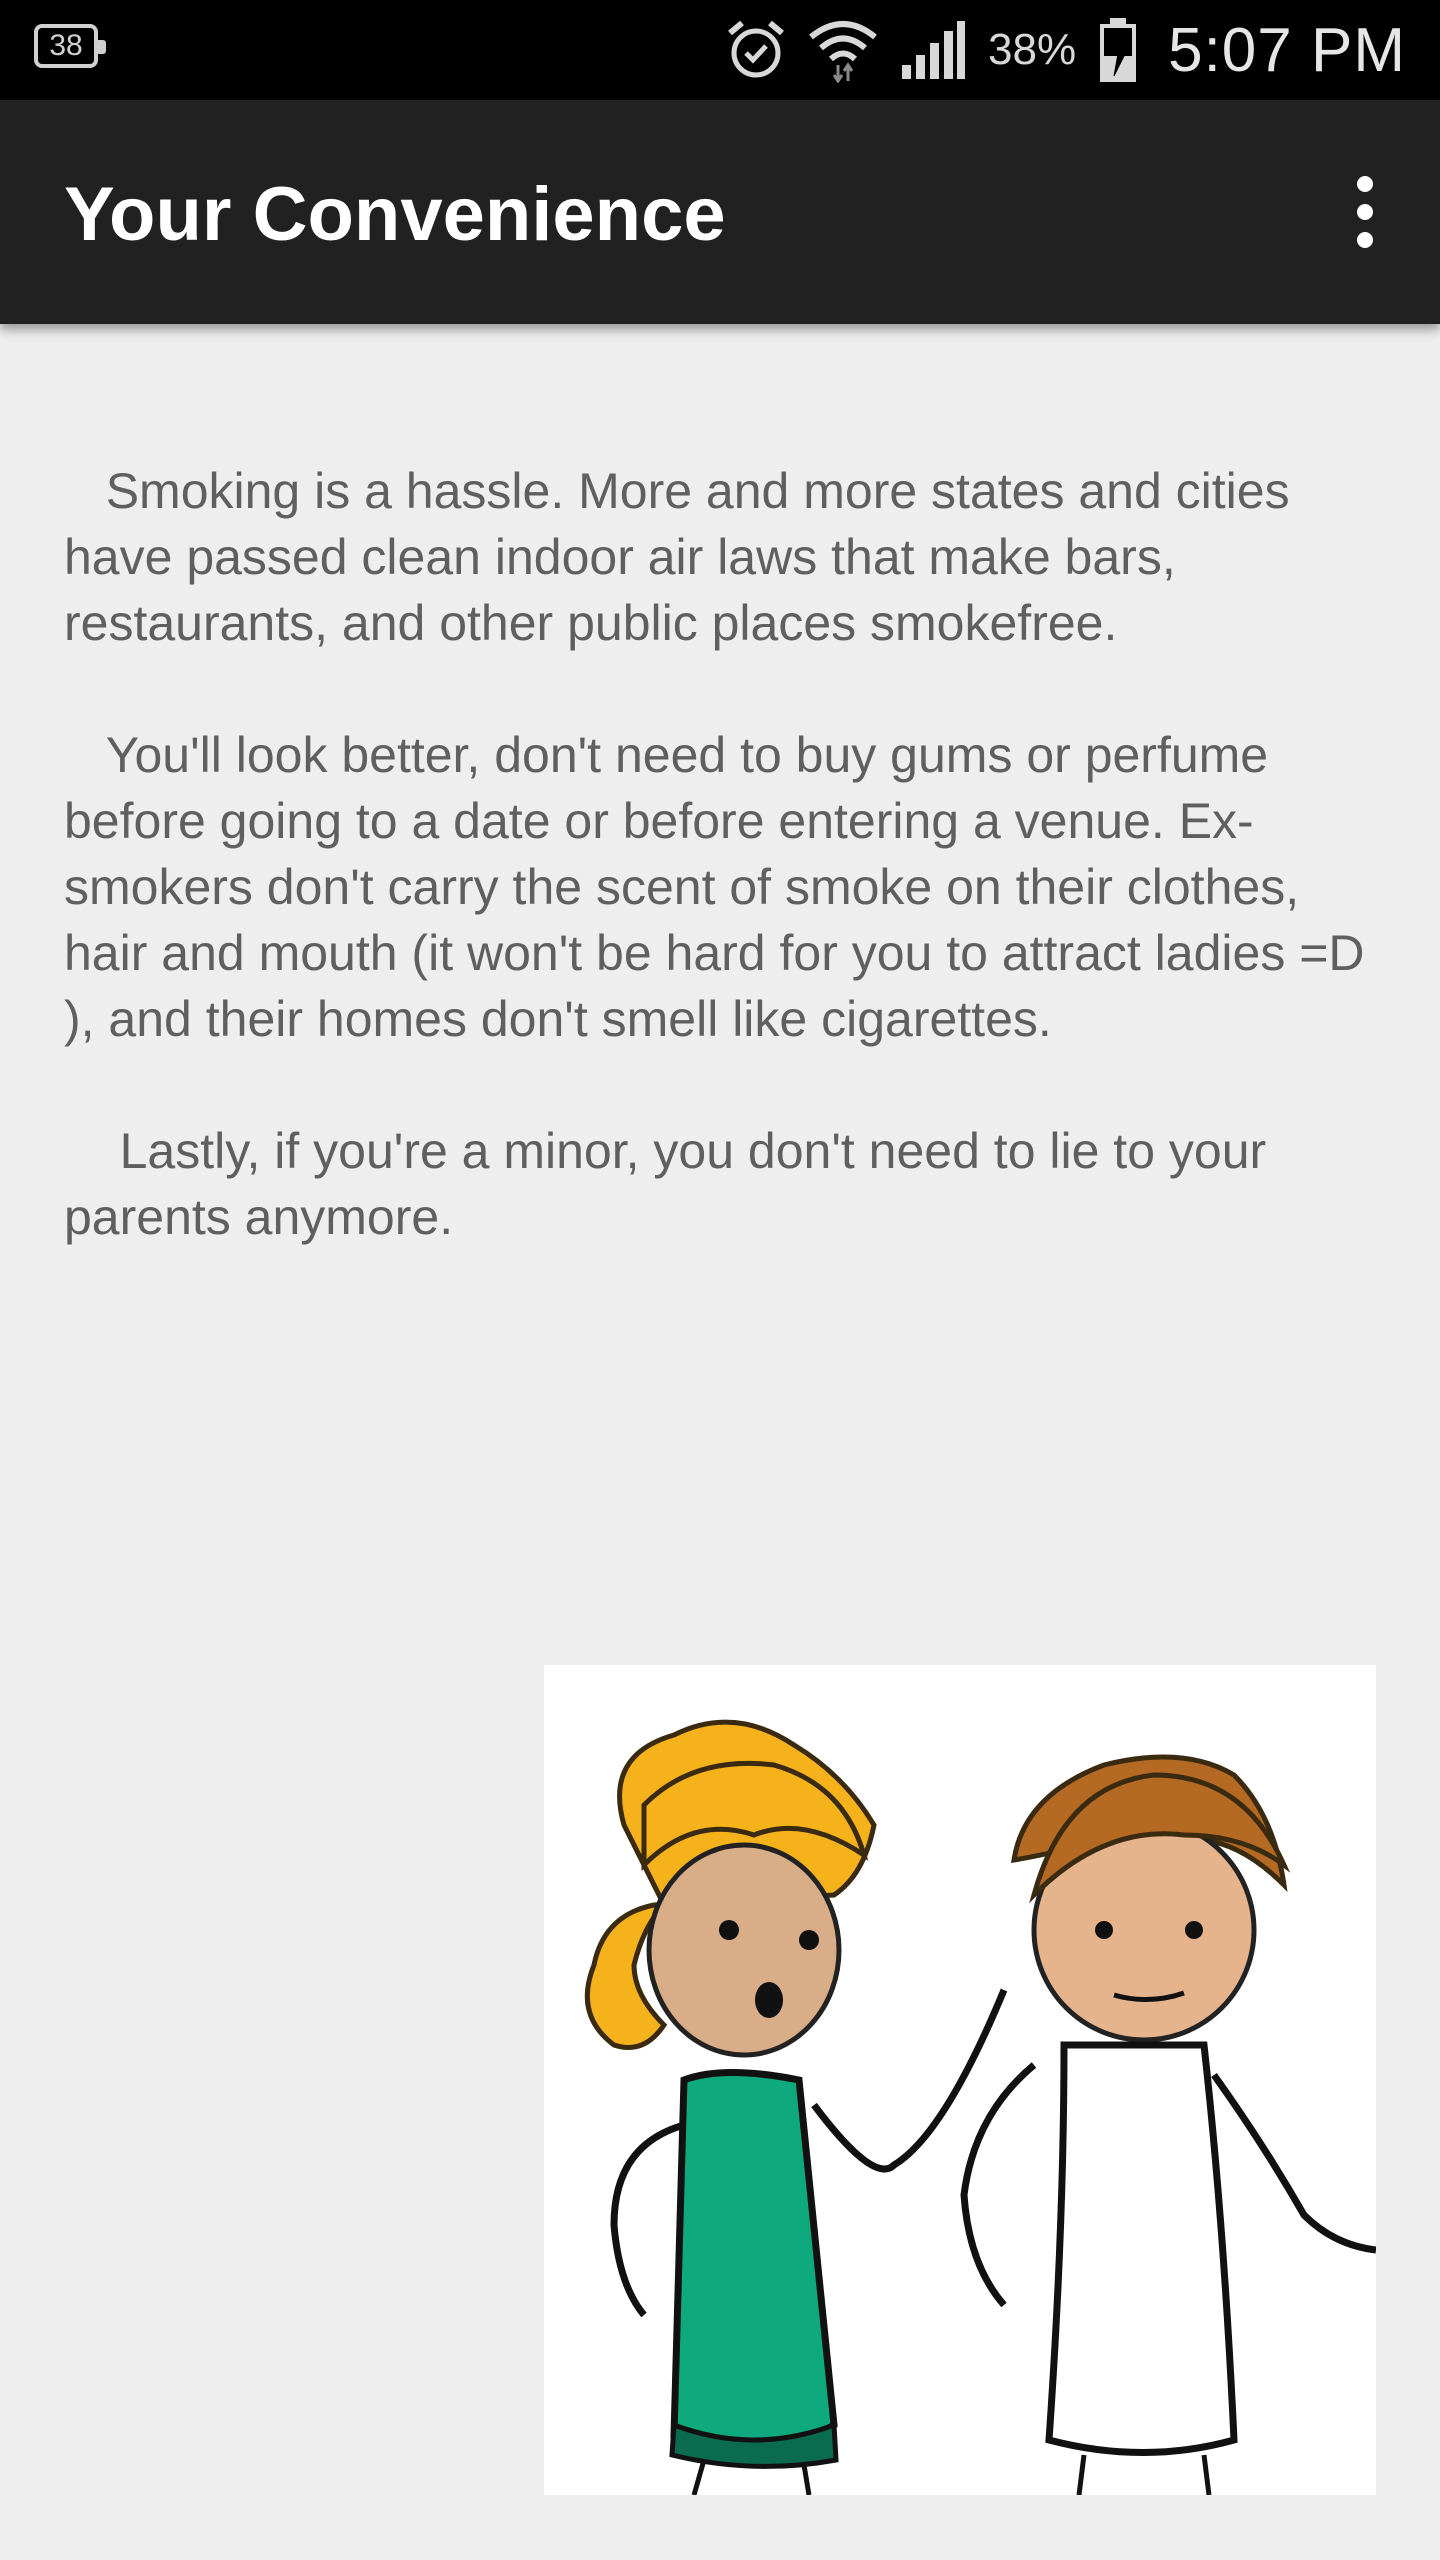  I want to click on overflow-menu-button, so click(1365, 212).